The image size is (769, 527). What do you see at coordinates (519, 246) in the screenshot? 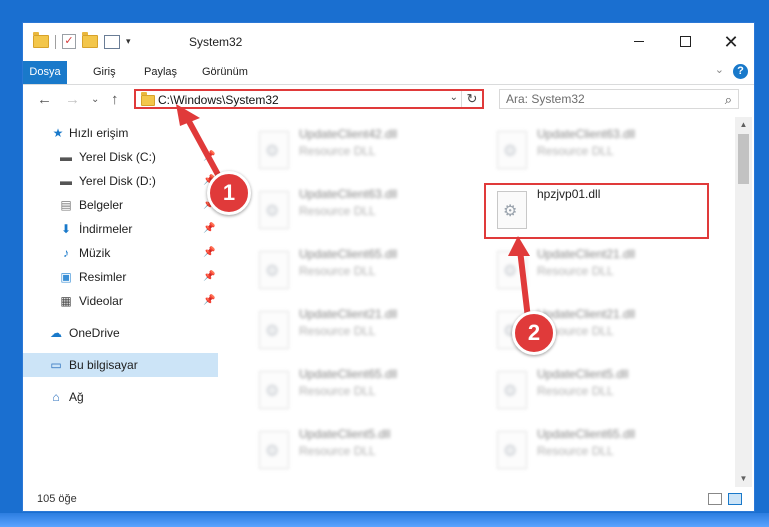
I see `arrow-2-head` at bounding box center [519, 246].